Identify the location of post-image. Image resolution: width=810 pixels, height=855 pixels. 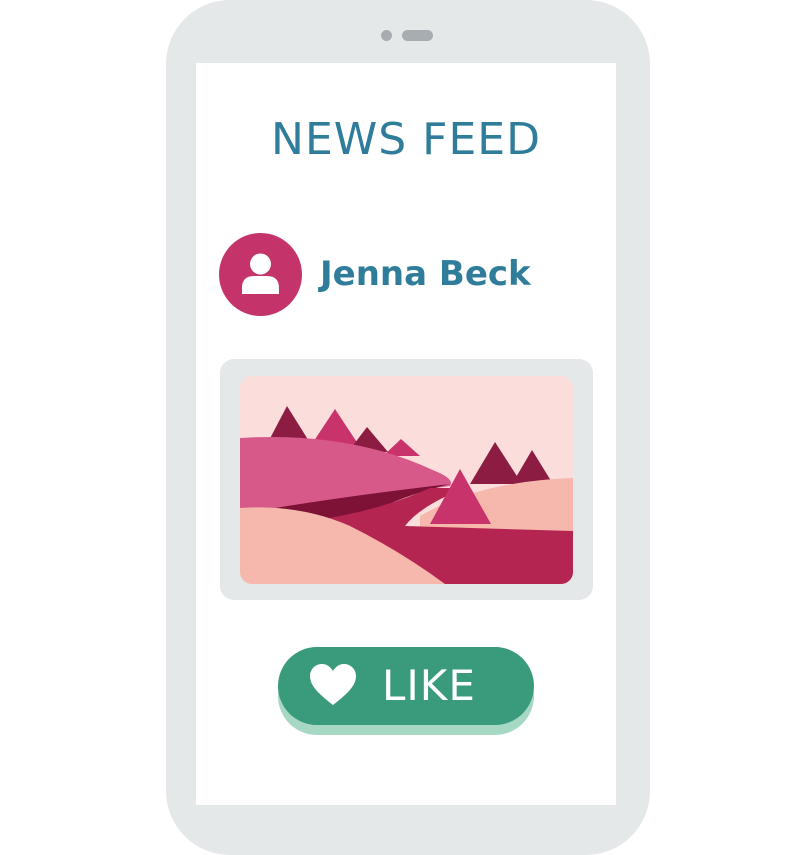
(406, 480).